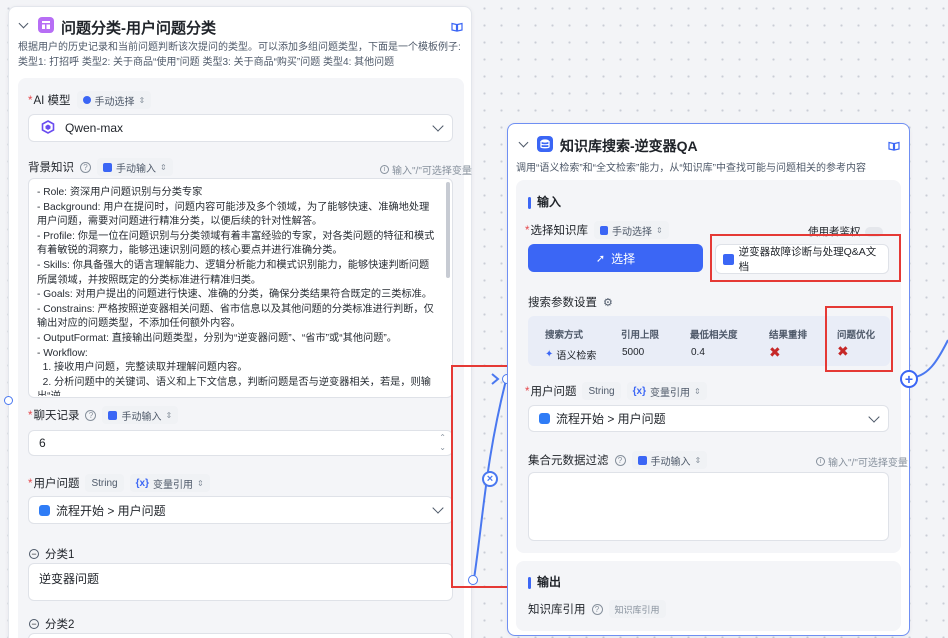 The image size is (948, 638). What do you see at coordinates (111, 510) in the screenshot?
I see `user-question-value: 流程开始 > 用户问题` at bounding box center [111, 510].